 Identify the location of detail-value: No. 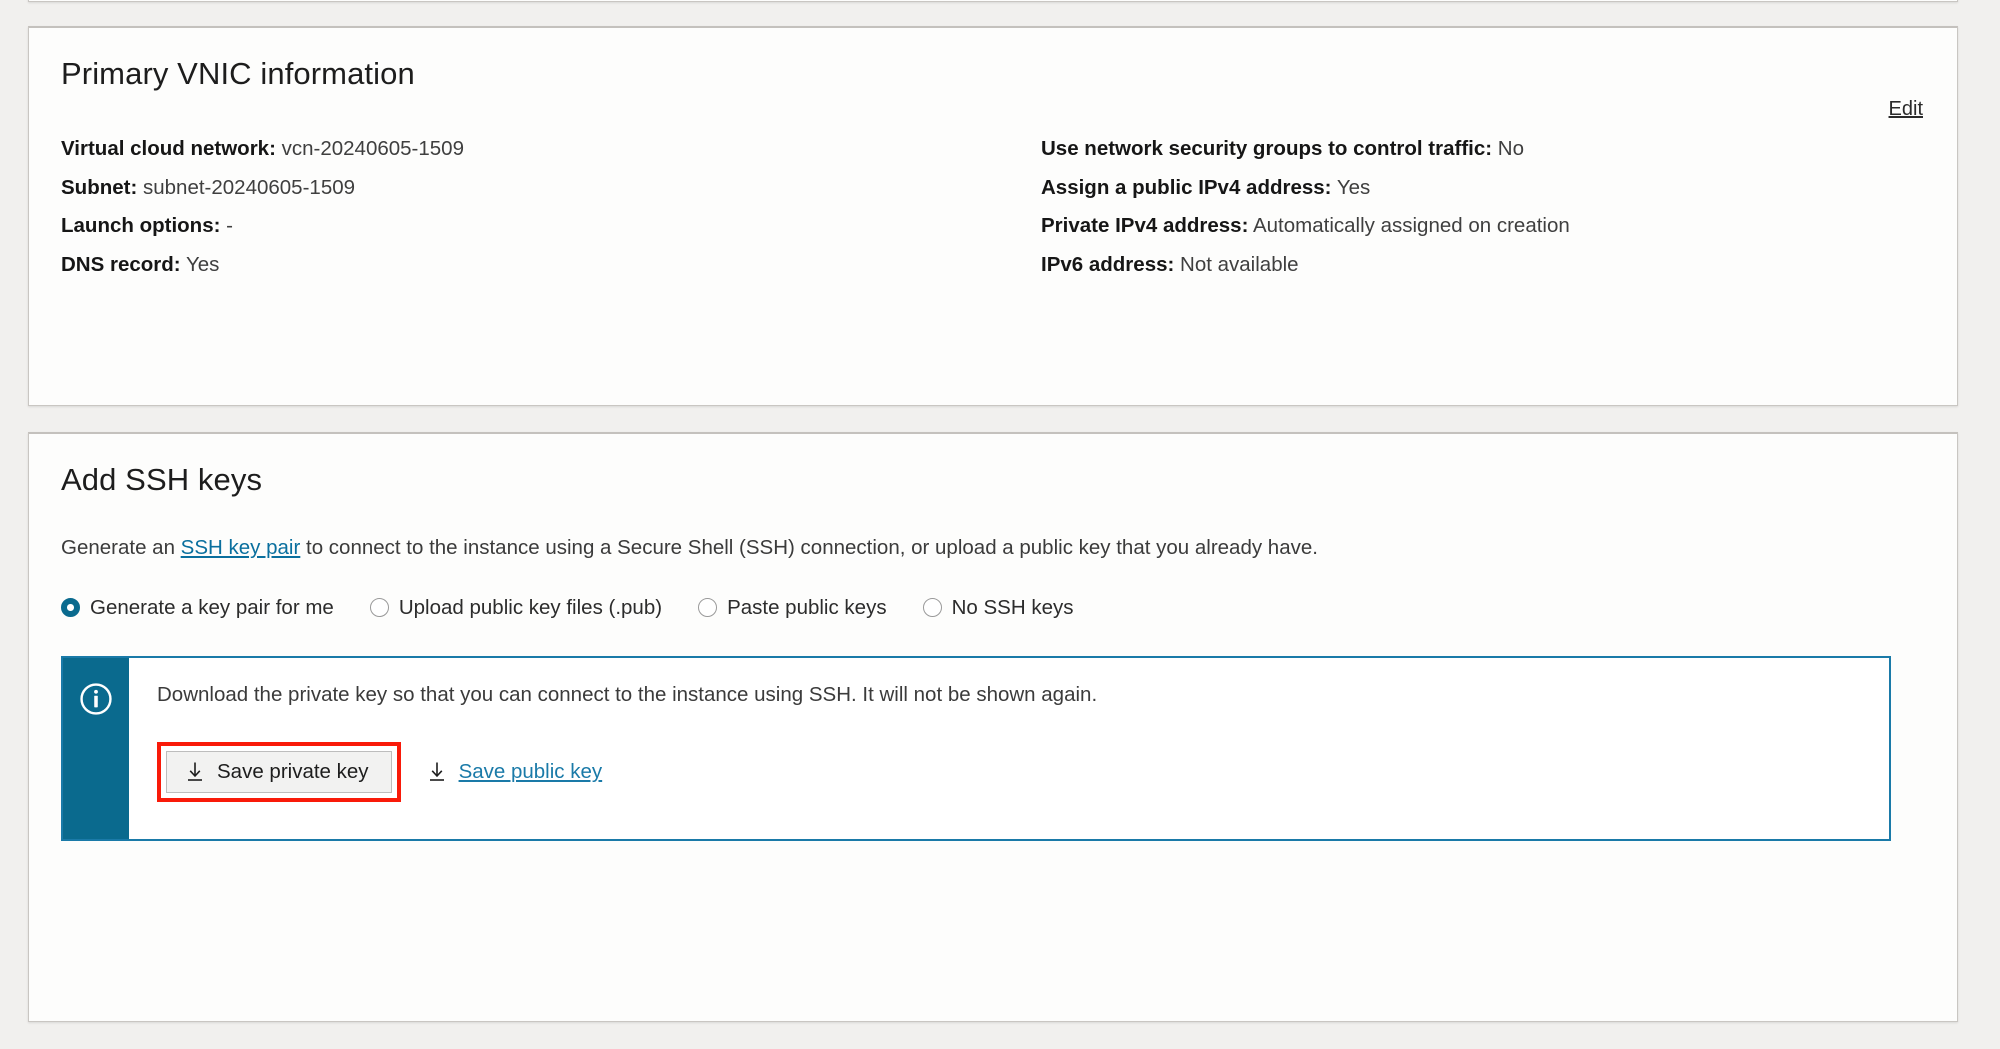
(1510, 148).